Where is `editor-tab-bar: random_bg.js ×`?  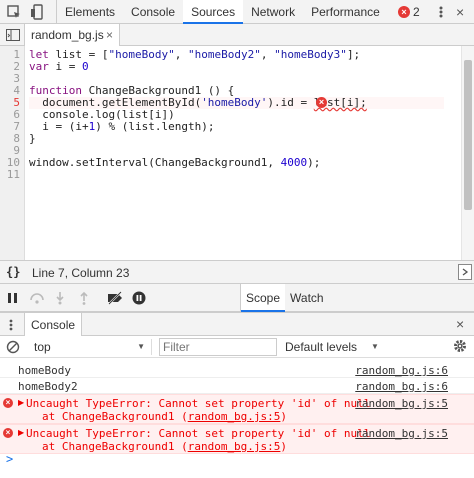 editor-tab-bar: random_bg.js × is located at coordinates (237, 35).